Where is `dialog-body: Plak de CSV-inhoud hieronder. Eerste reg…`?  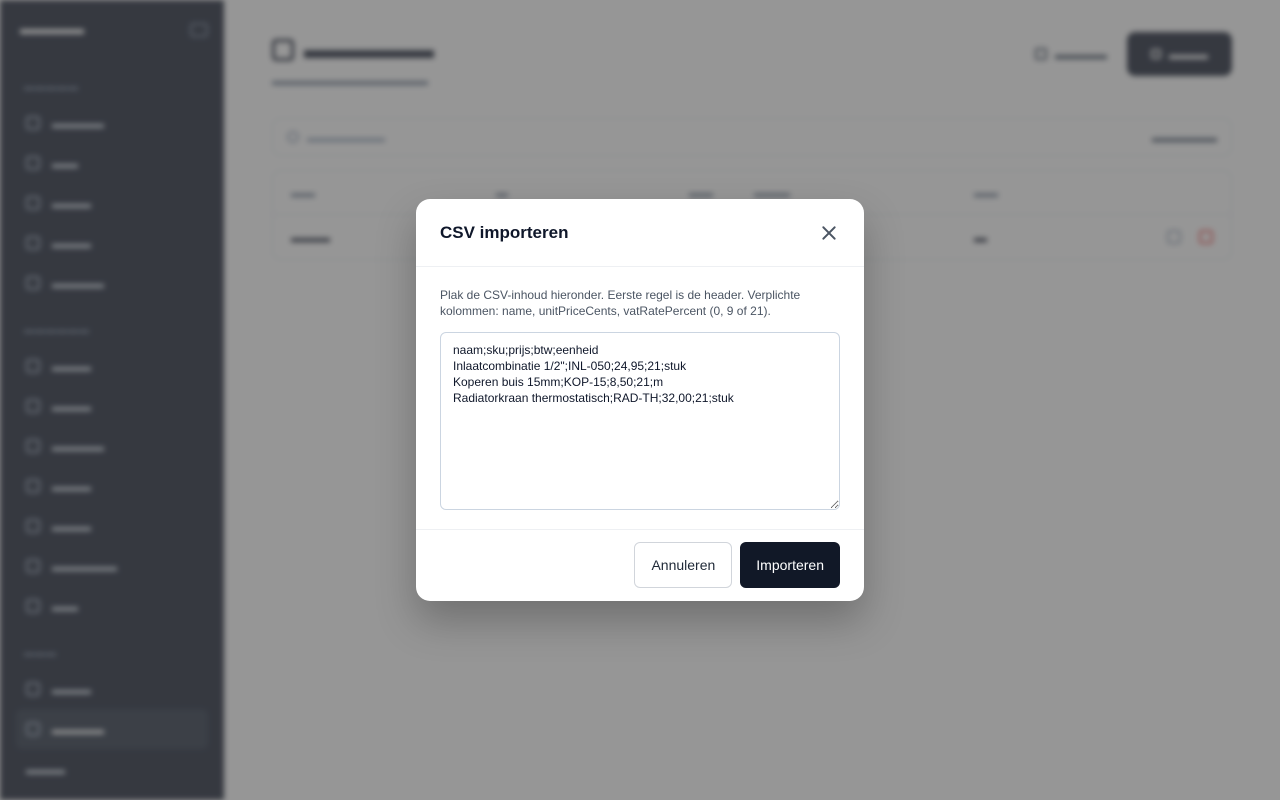
dialog-body: Plak de CSV-inhoud hieronder. Eerste reg… is located at coordinates (640, 398).